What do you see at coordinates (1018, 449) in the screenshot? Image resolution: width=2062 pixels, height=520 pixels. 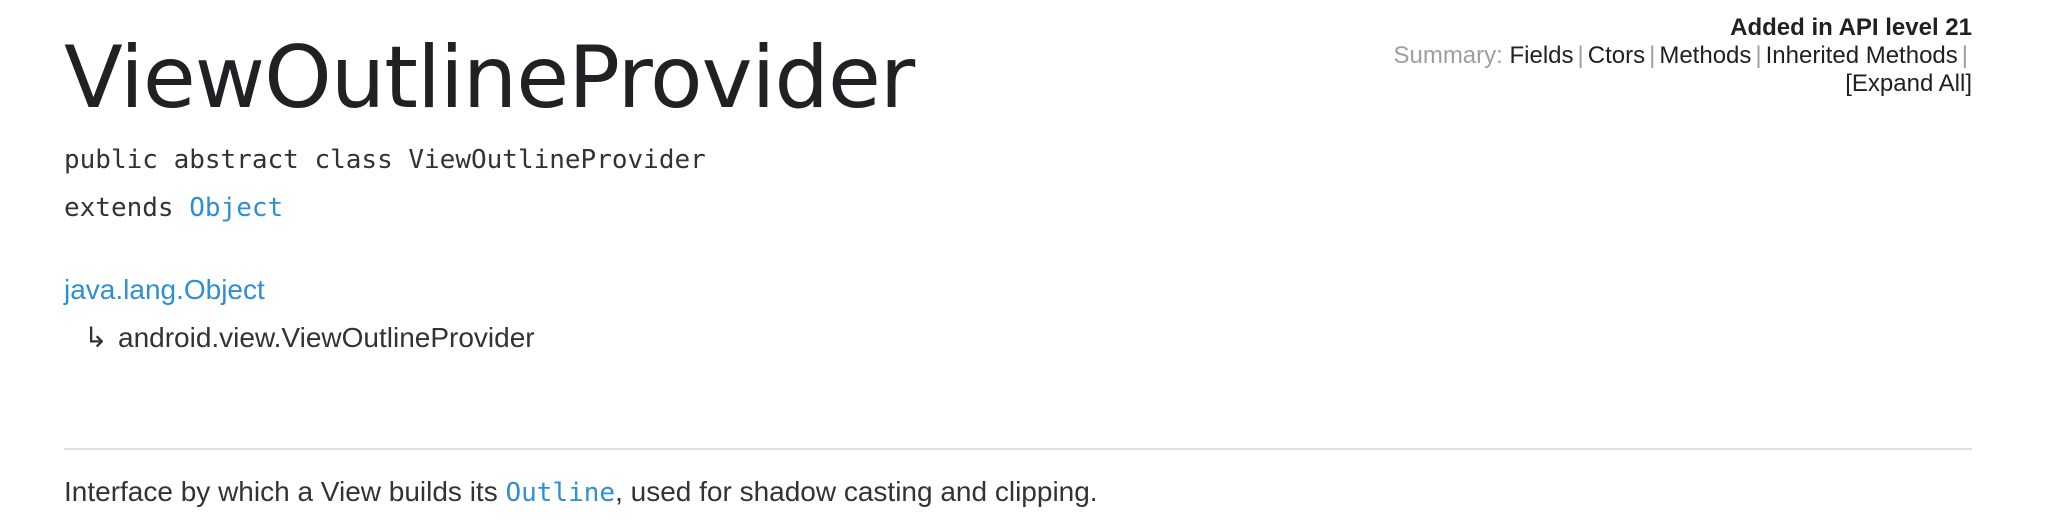 I see `section-divider` at bounding box center [1018, 449].